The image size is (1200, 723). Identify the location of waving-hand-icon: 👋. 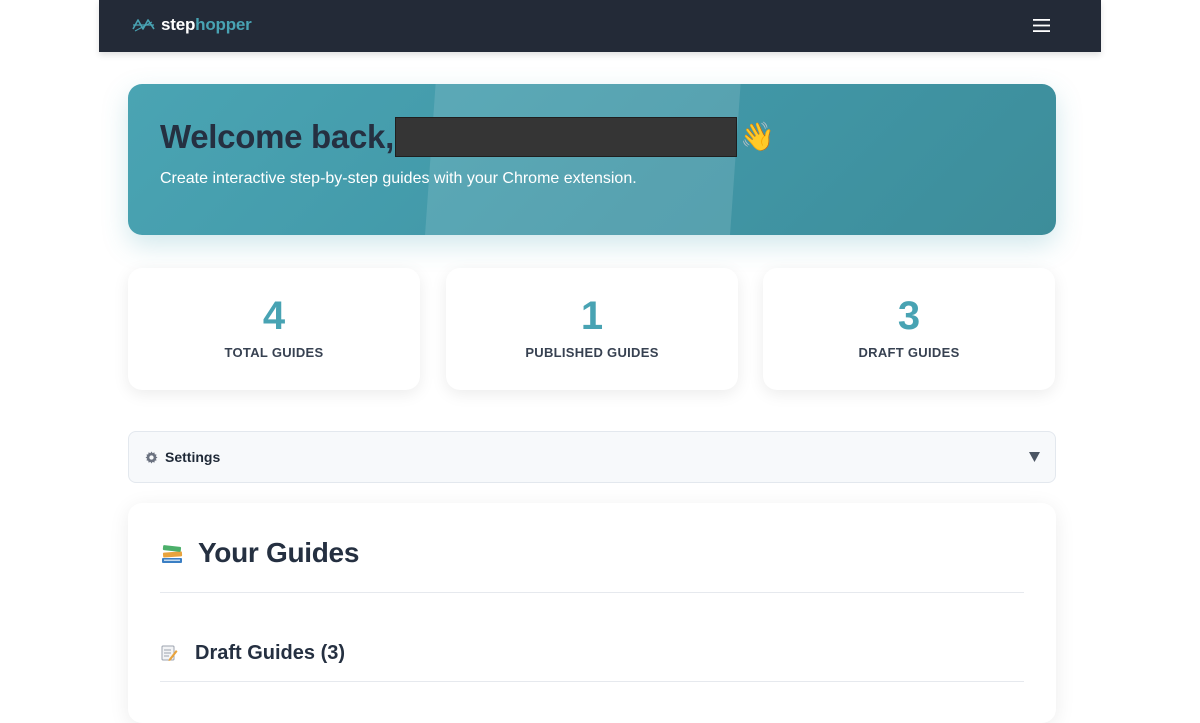
(757, 136).